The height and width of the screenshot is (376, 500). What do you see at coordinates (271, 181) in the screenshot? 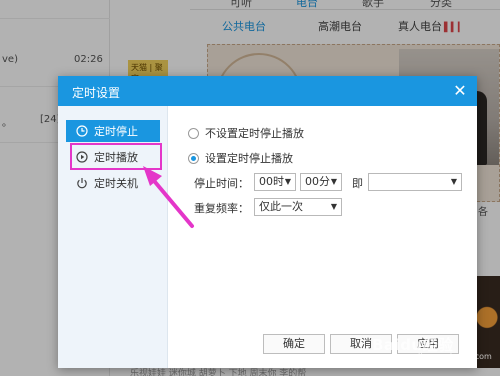
I see `hour-value: 00时` at bounding box center [271, 181].